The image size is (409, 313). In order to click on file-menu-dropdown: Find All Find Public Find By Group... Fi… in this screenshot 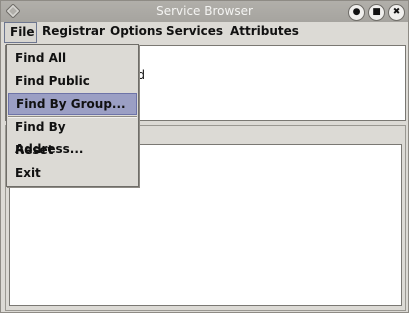, I will do `click(72, 115)`.